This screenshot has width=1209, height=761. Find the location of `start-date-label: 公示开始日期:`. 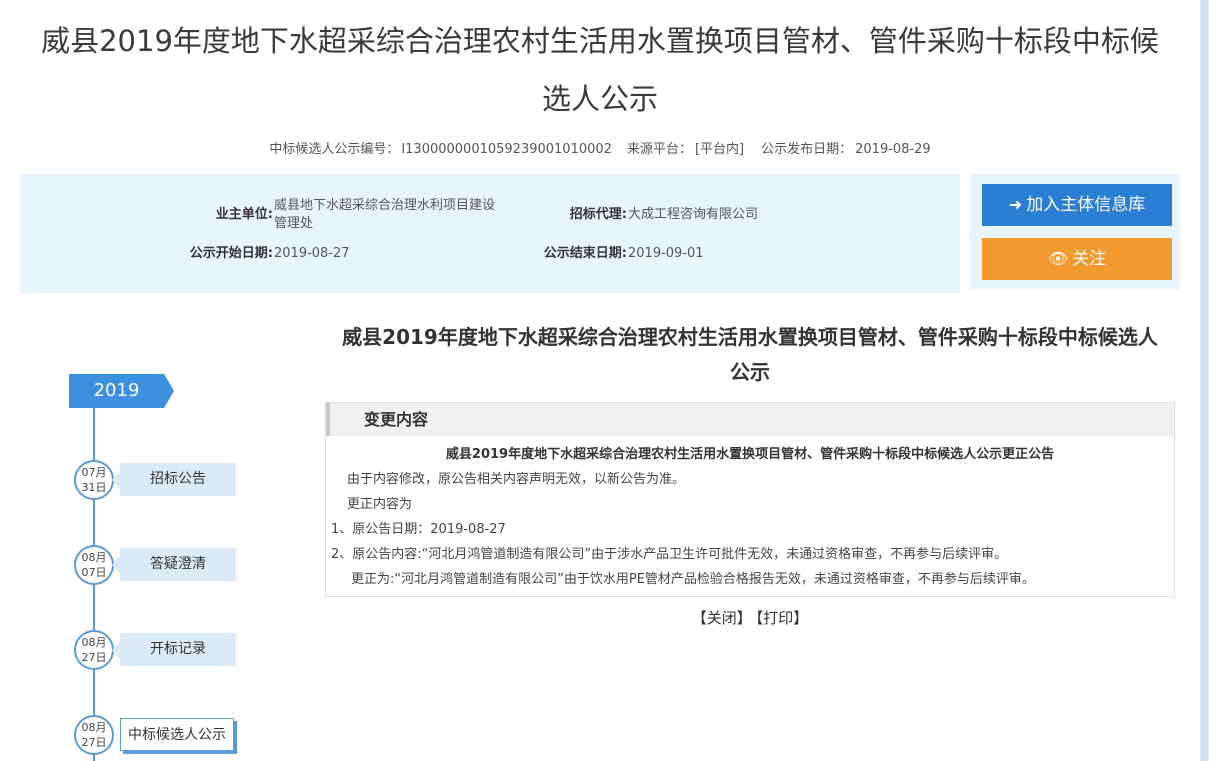

start-date-label: 公示开始日期: is located at coordinates (231, 253).